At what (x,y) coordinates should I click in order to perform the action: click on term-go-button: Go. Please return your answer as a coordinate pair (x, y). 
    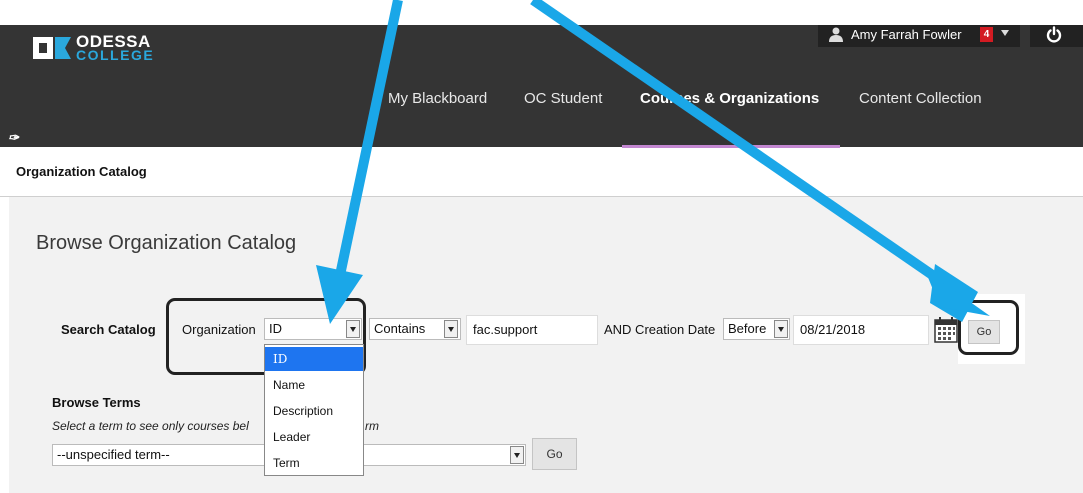
    Looking at the image, I should click on (554, 454).